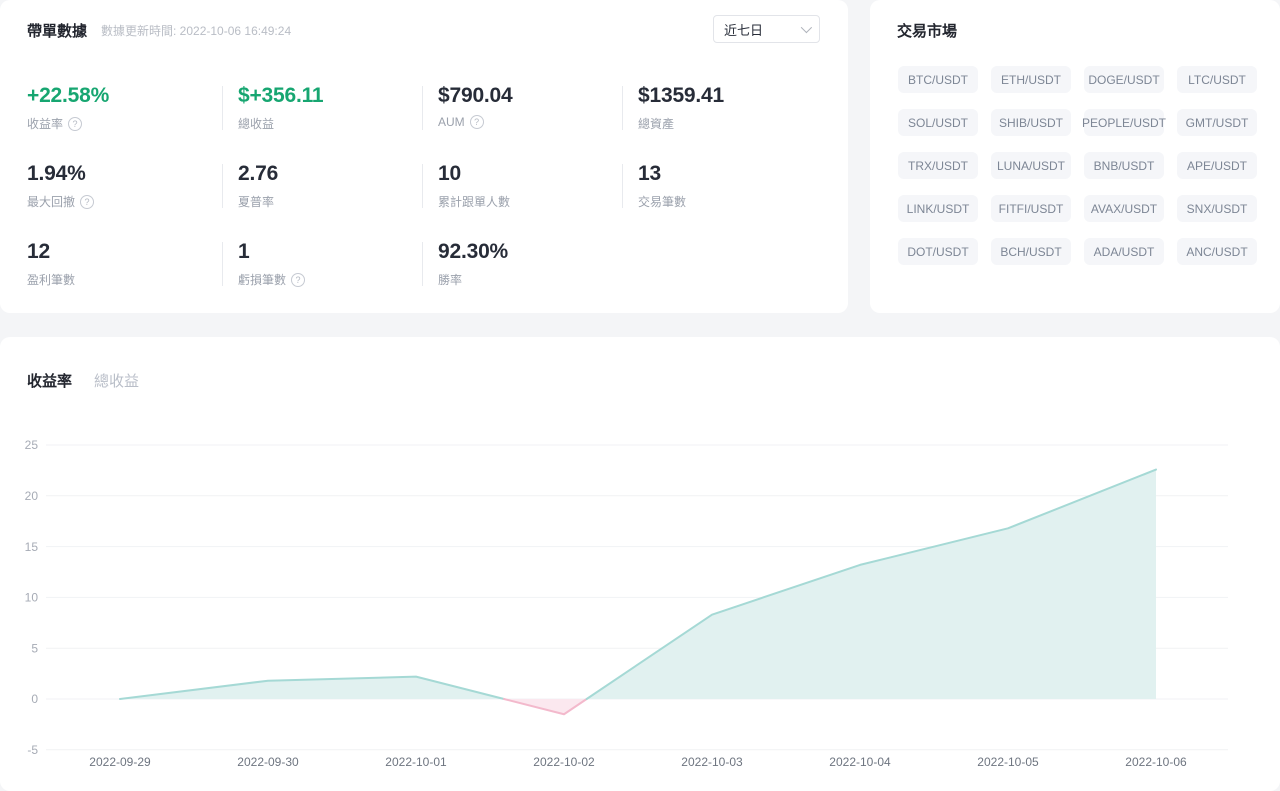 This screenshot has width=1280, height=791. What do you see at coordinates (449, 173) in the screenshot?
I see `stat-value: 10` at bounding box center [449, 173].